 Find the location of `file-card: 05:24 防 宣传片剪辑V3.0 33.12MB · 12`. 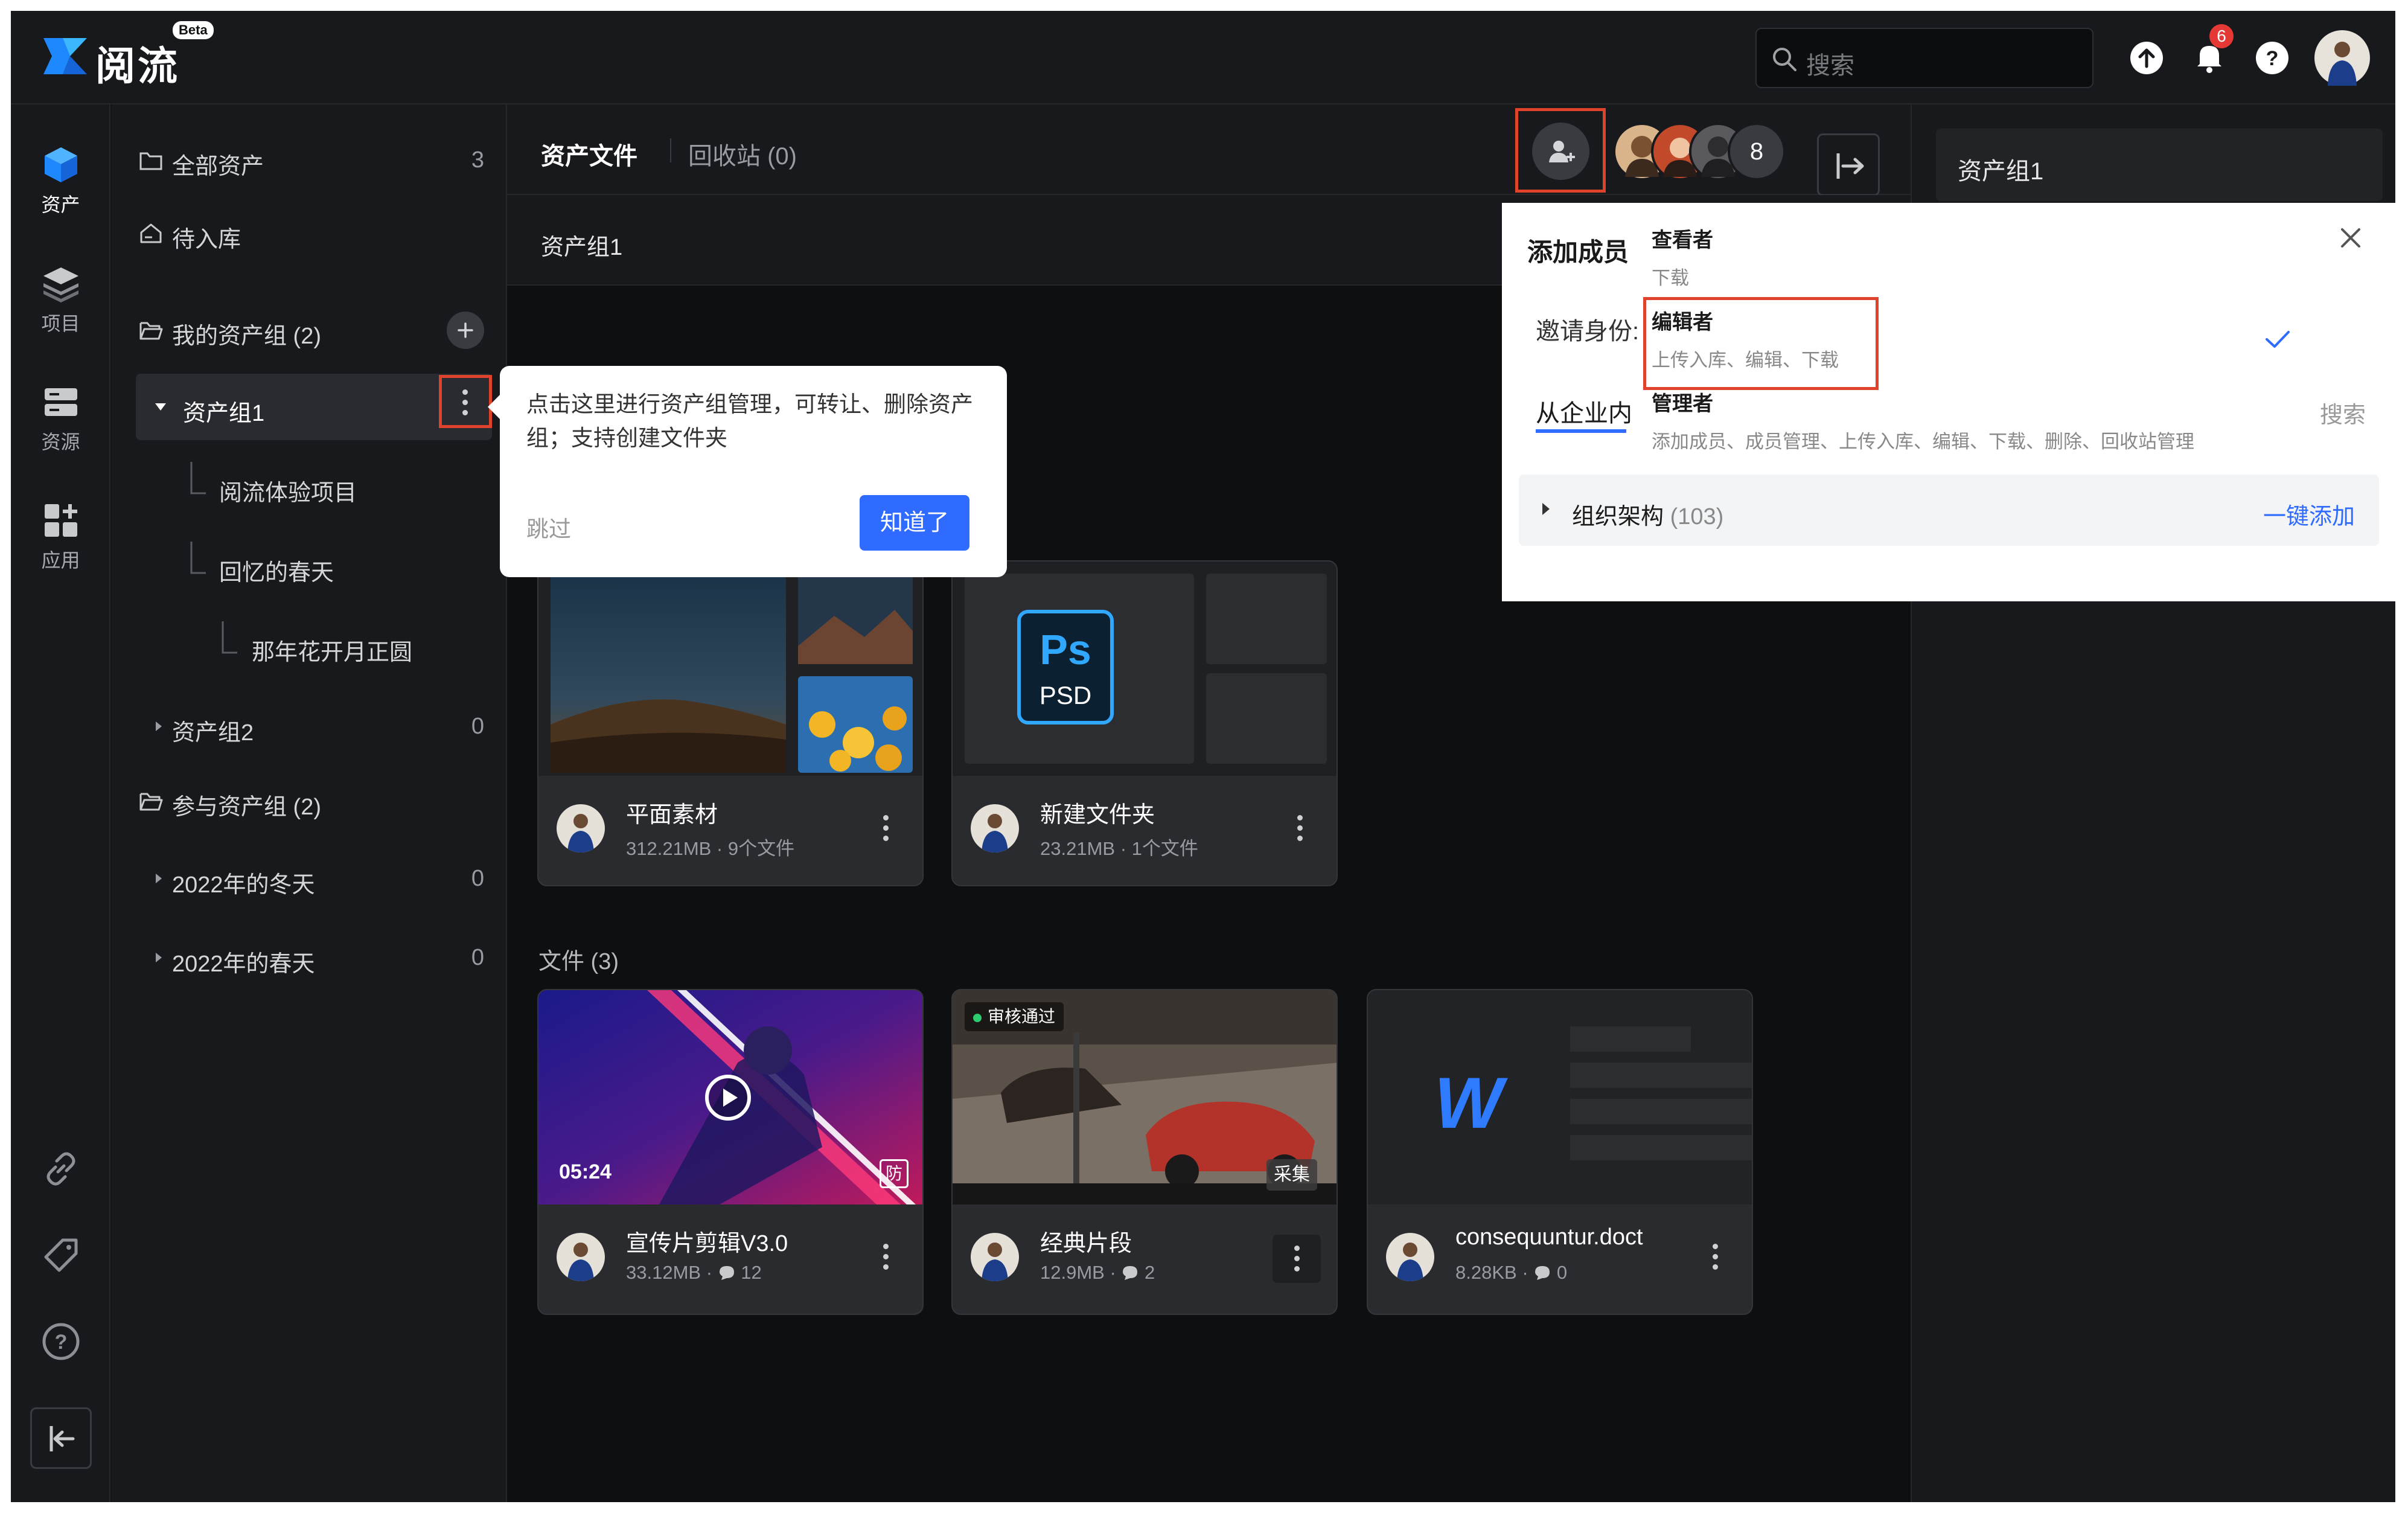

file-card: 05:24 防 宣传片剪辑V3.0 33.12MB · 12 is located at coordinates (730, 1152).